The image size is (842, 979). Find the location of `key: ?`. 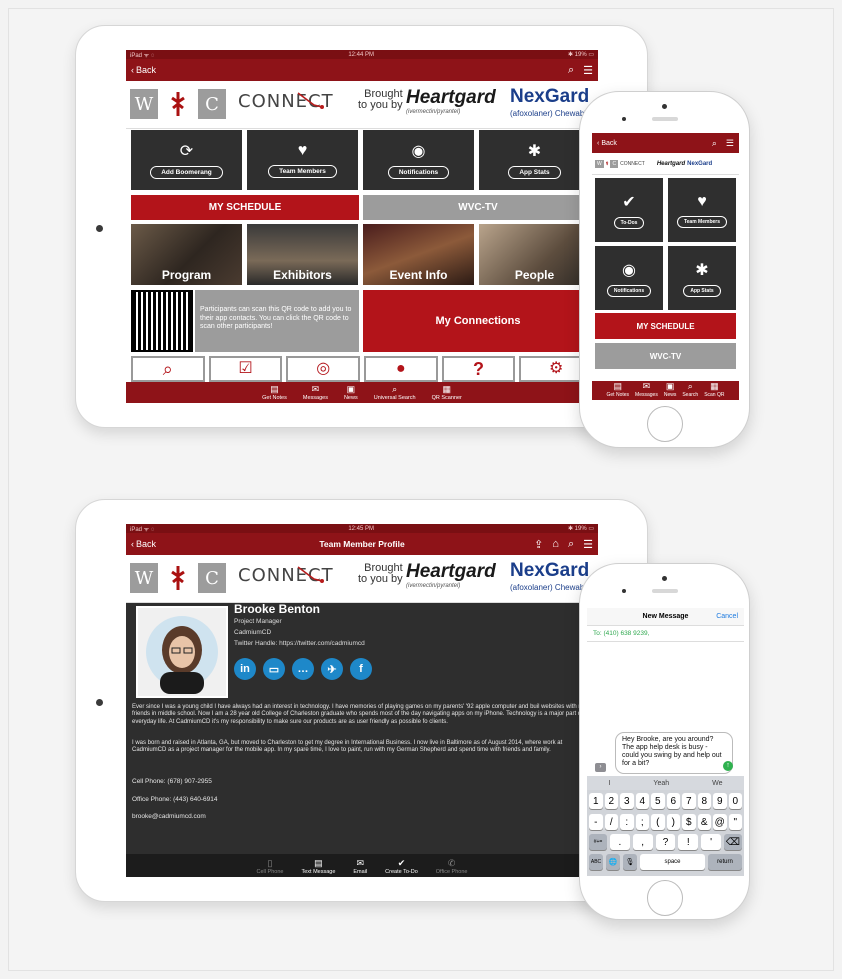

key: ? is located at coordinates (665, 842).